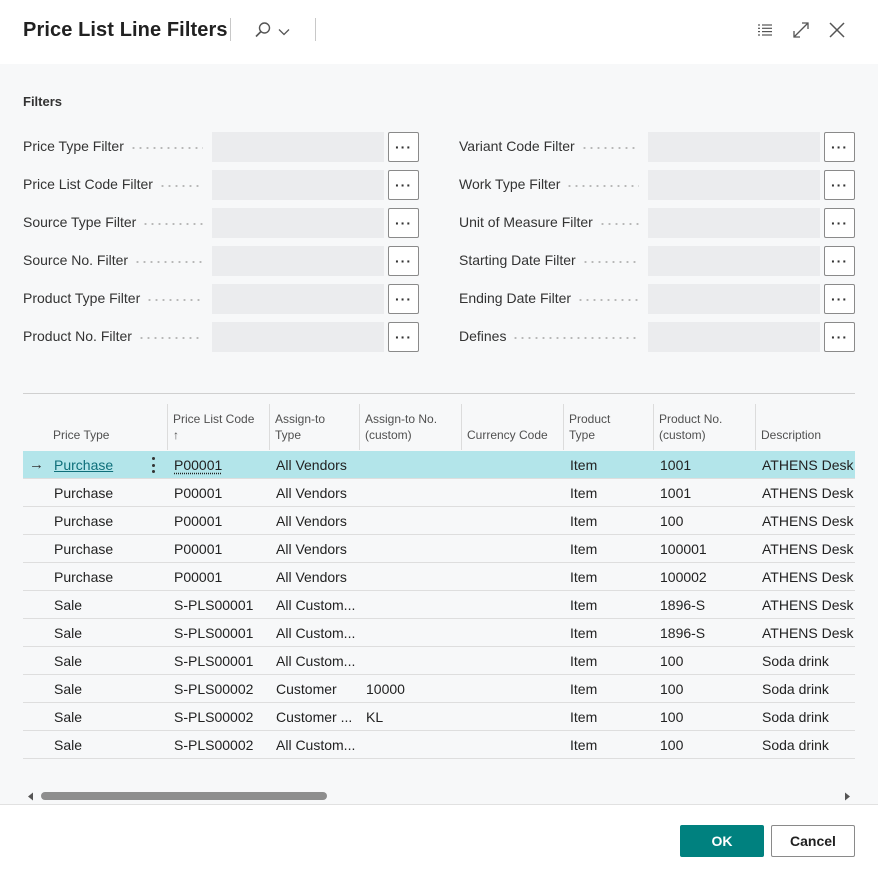 The height and width of the screenshot is (881, 880). Describe the element at coordinates (734, 223) in the screenshot. I see `unit-of-measure-filter-input` at that location.